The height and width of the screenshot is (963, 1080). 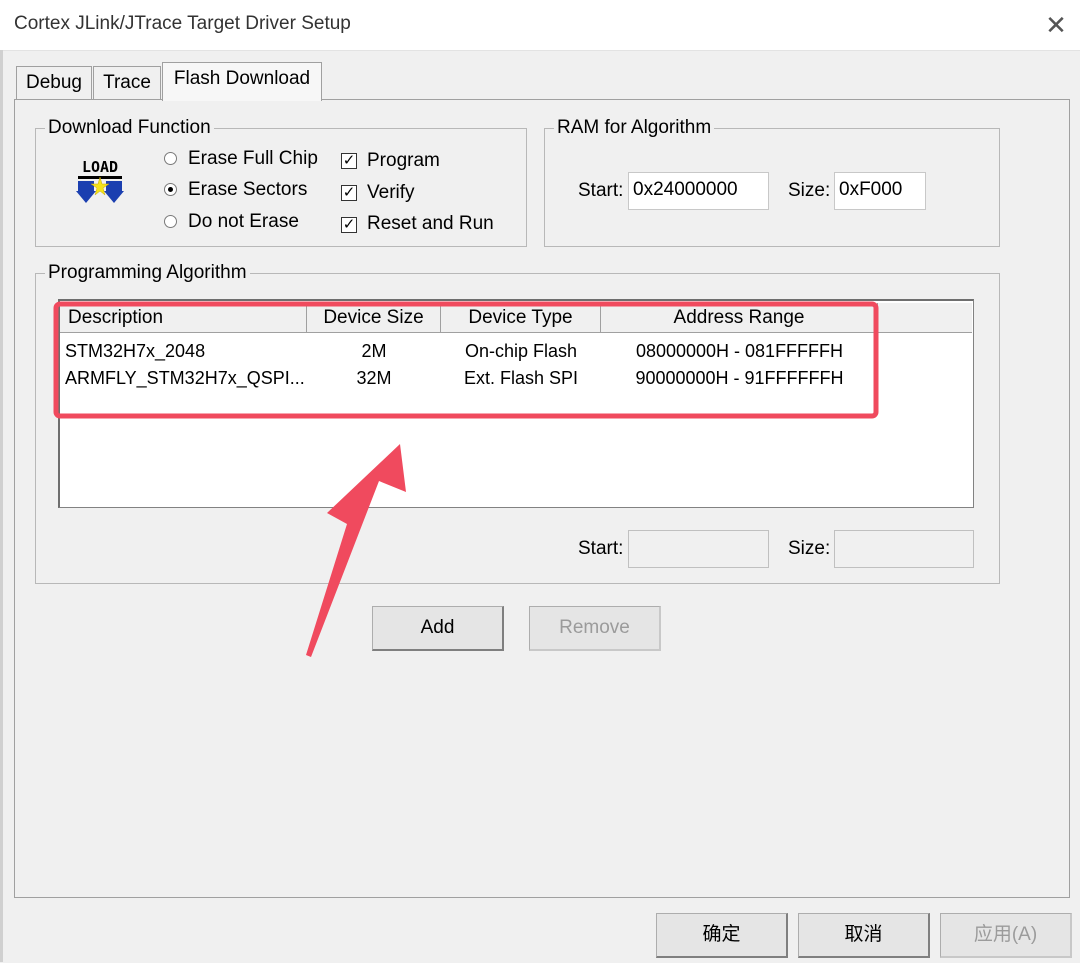 I want to click on row-device-type: Ext. Flash SPI, so click(x=521, y=378).